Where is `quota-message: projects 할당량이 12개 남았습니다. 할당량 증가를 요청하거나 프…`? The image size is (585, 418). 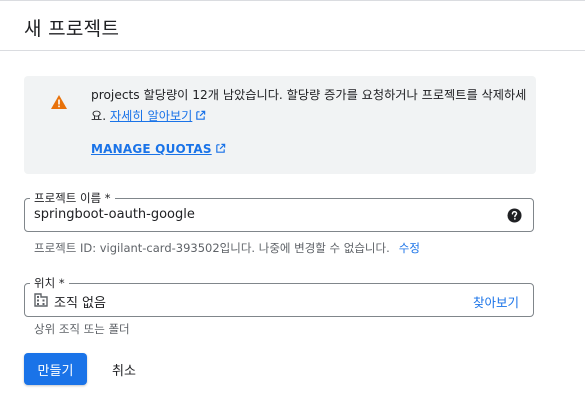
quota-message: projects 할당량이 12개 남았습니다. 할당량 증가를 요청하거나 프… is located at coordinates (311, 106).